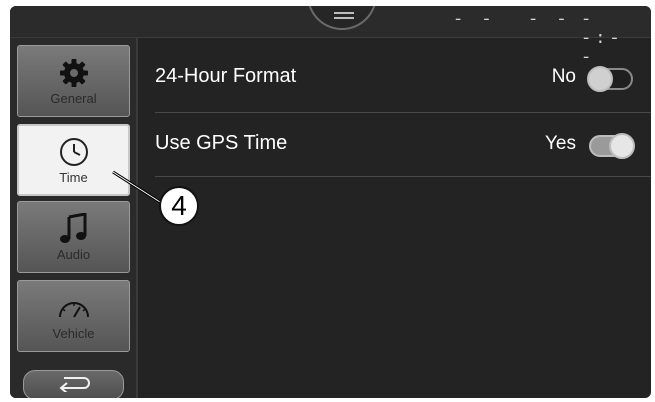 The height and width of the screenshot is (402, 655). I want to click on back-arrow-icon, so click(74, 385).